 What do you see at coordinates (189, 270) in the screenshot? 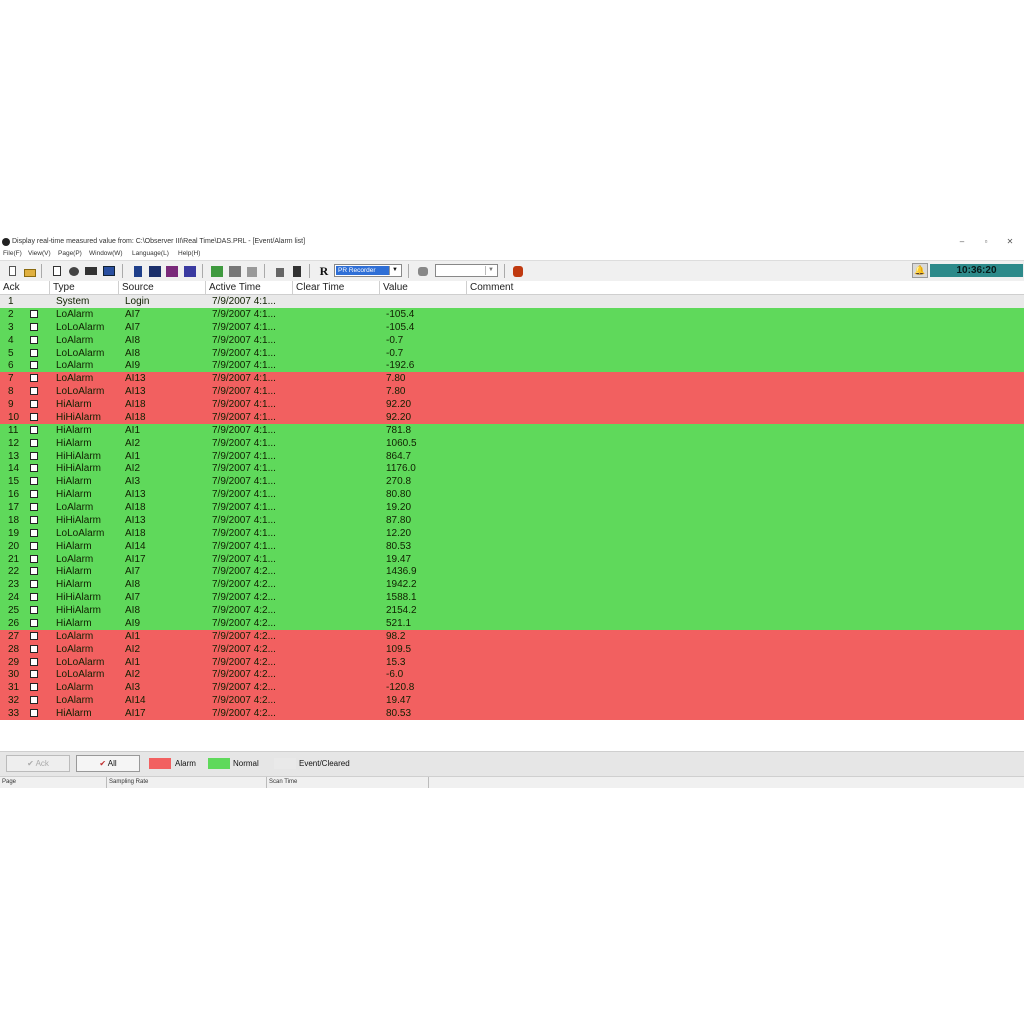
I see `digital-view-icon` at bounding box center [189, 270].